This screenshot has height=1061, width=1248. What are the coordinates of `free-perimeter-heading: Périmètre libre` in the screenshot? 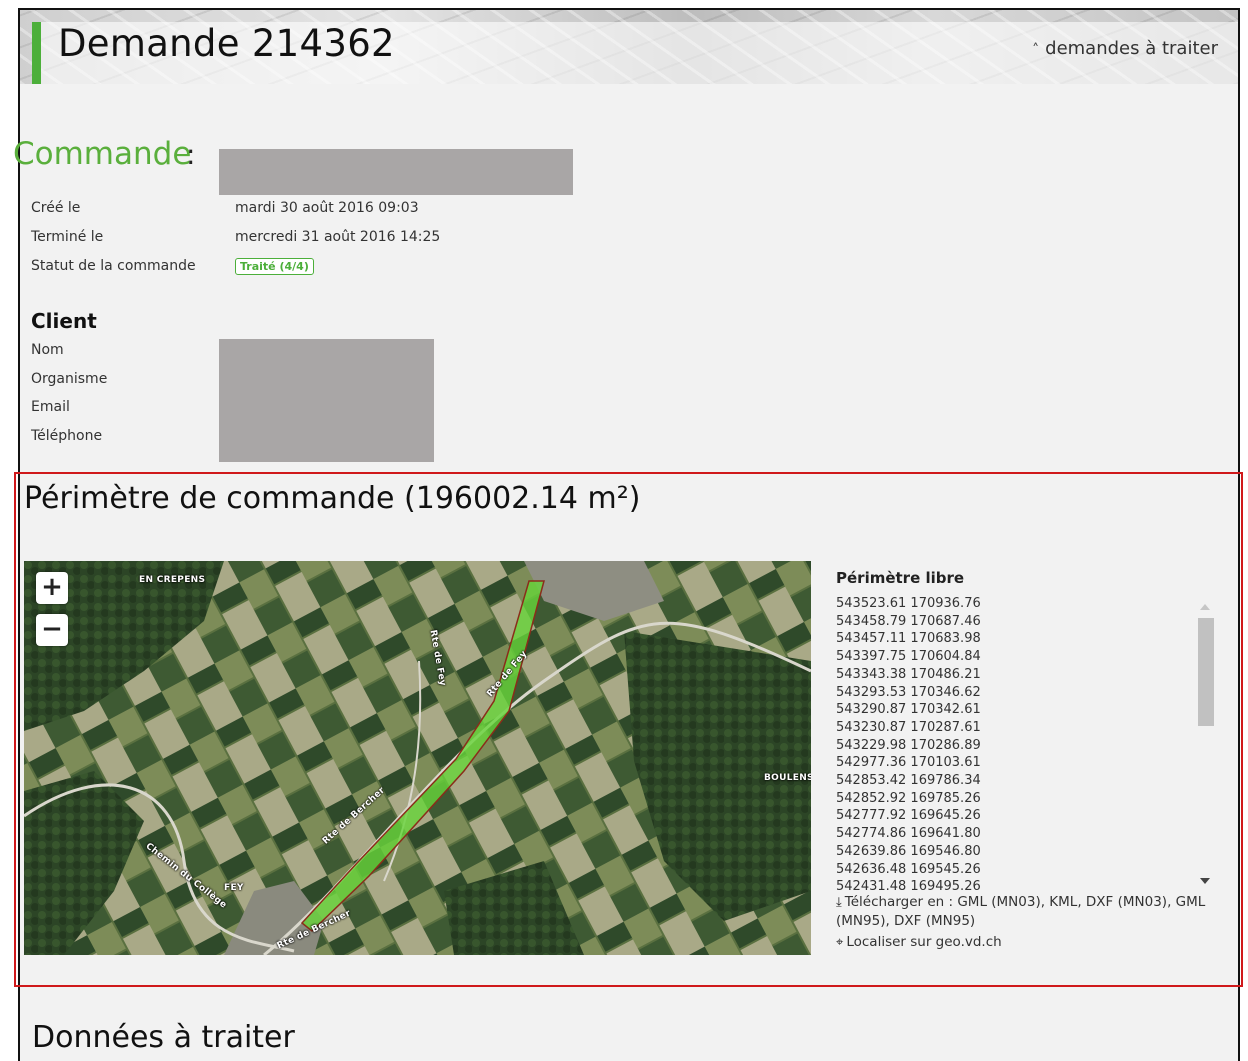 It's located at (900, 578).